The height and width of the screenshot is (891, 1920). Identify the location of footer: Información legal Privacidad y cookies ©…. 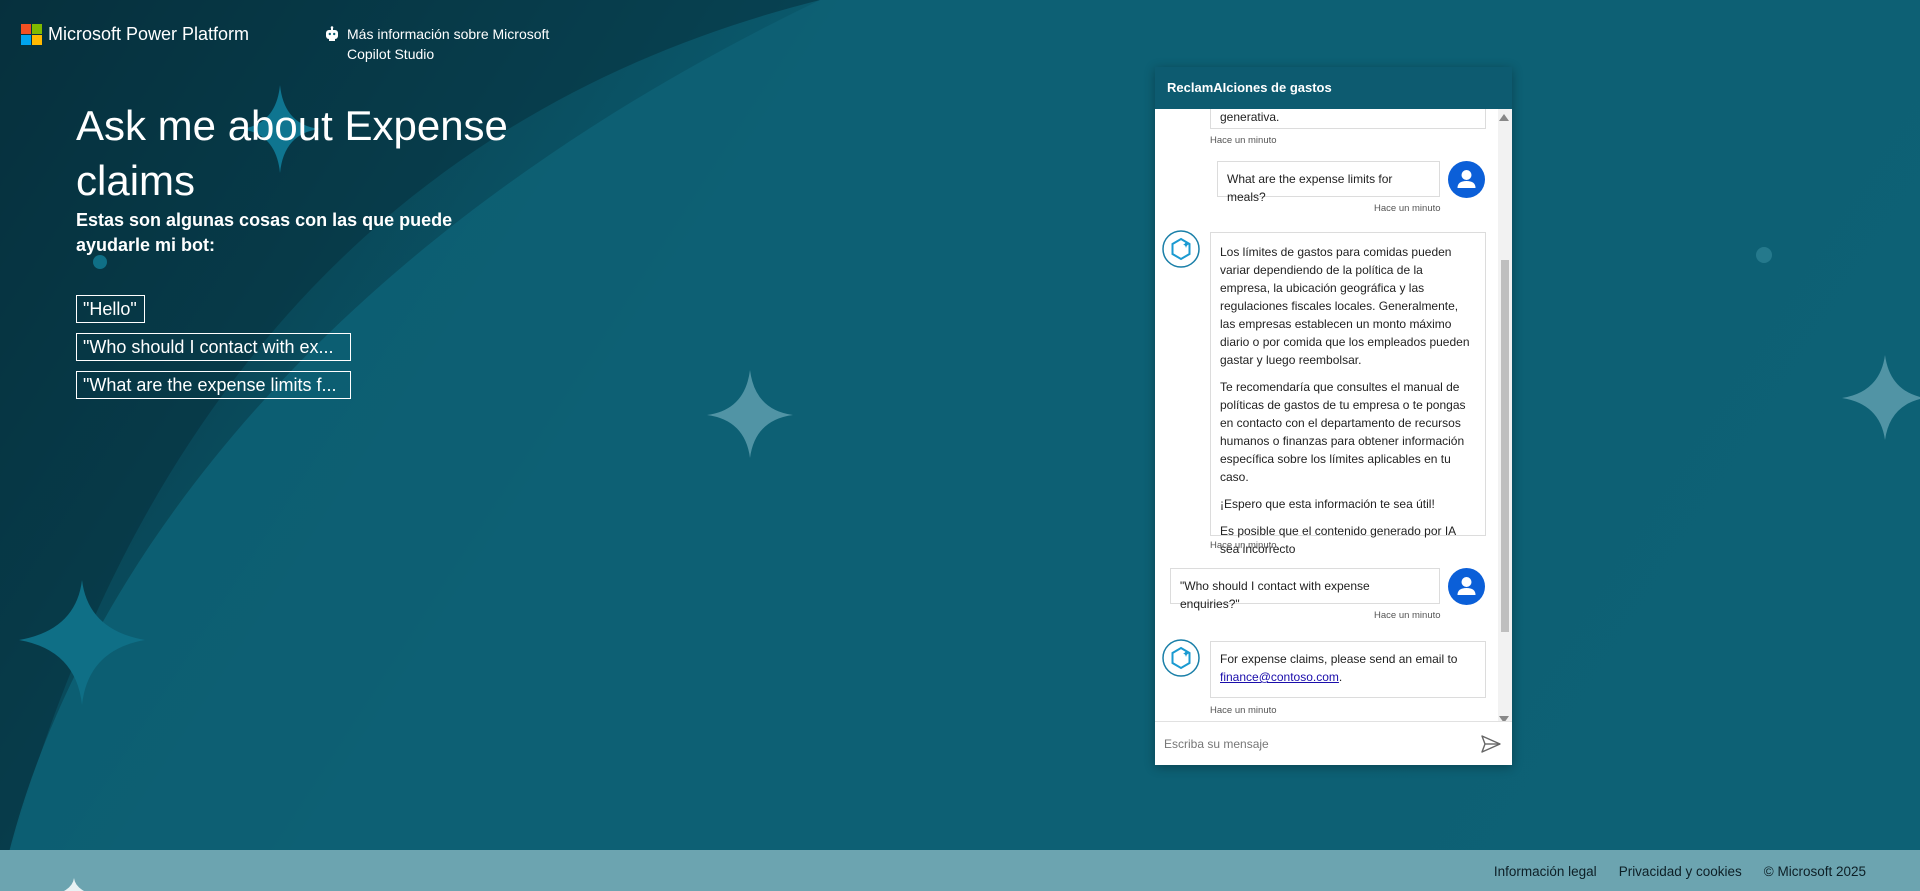
(960, 870).